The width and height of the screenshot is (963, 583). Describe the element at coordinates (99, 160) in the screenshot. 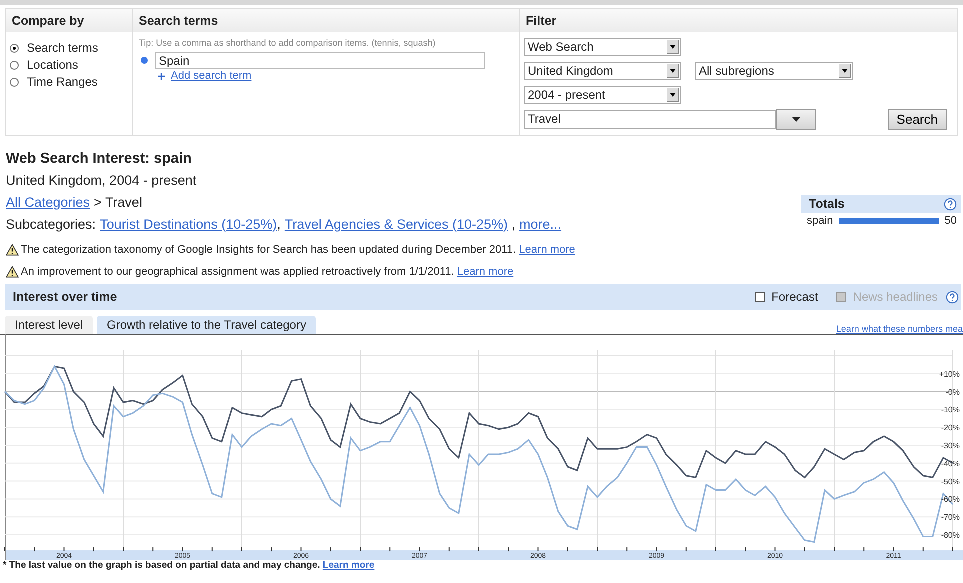

I see `results-title: Web Search Interest: spain` at that location.